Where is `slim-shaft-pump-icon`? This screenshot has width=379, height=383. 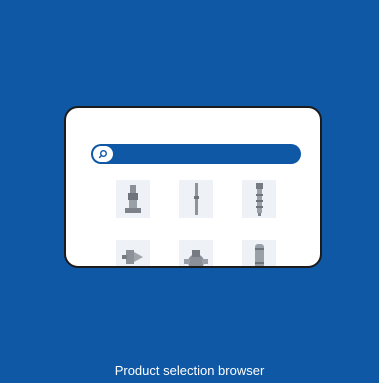 slim-shaft-pump-icon is located at coordinates (196, 199).